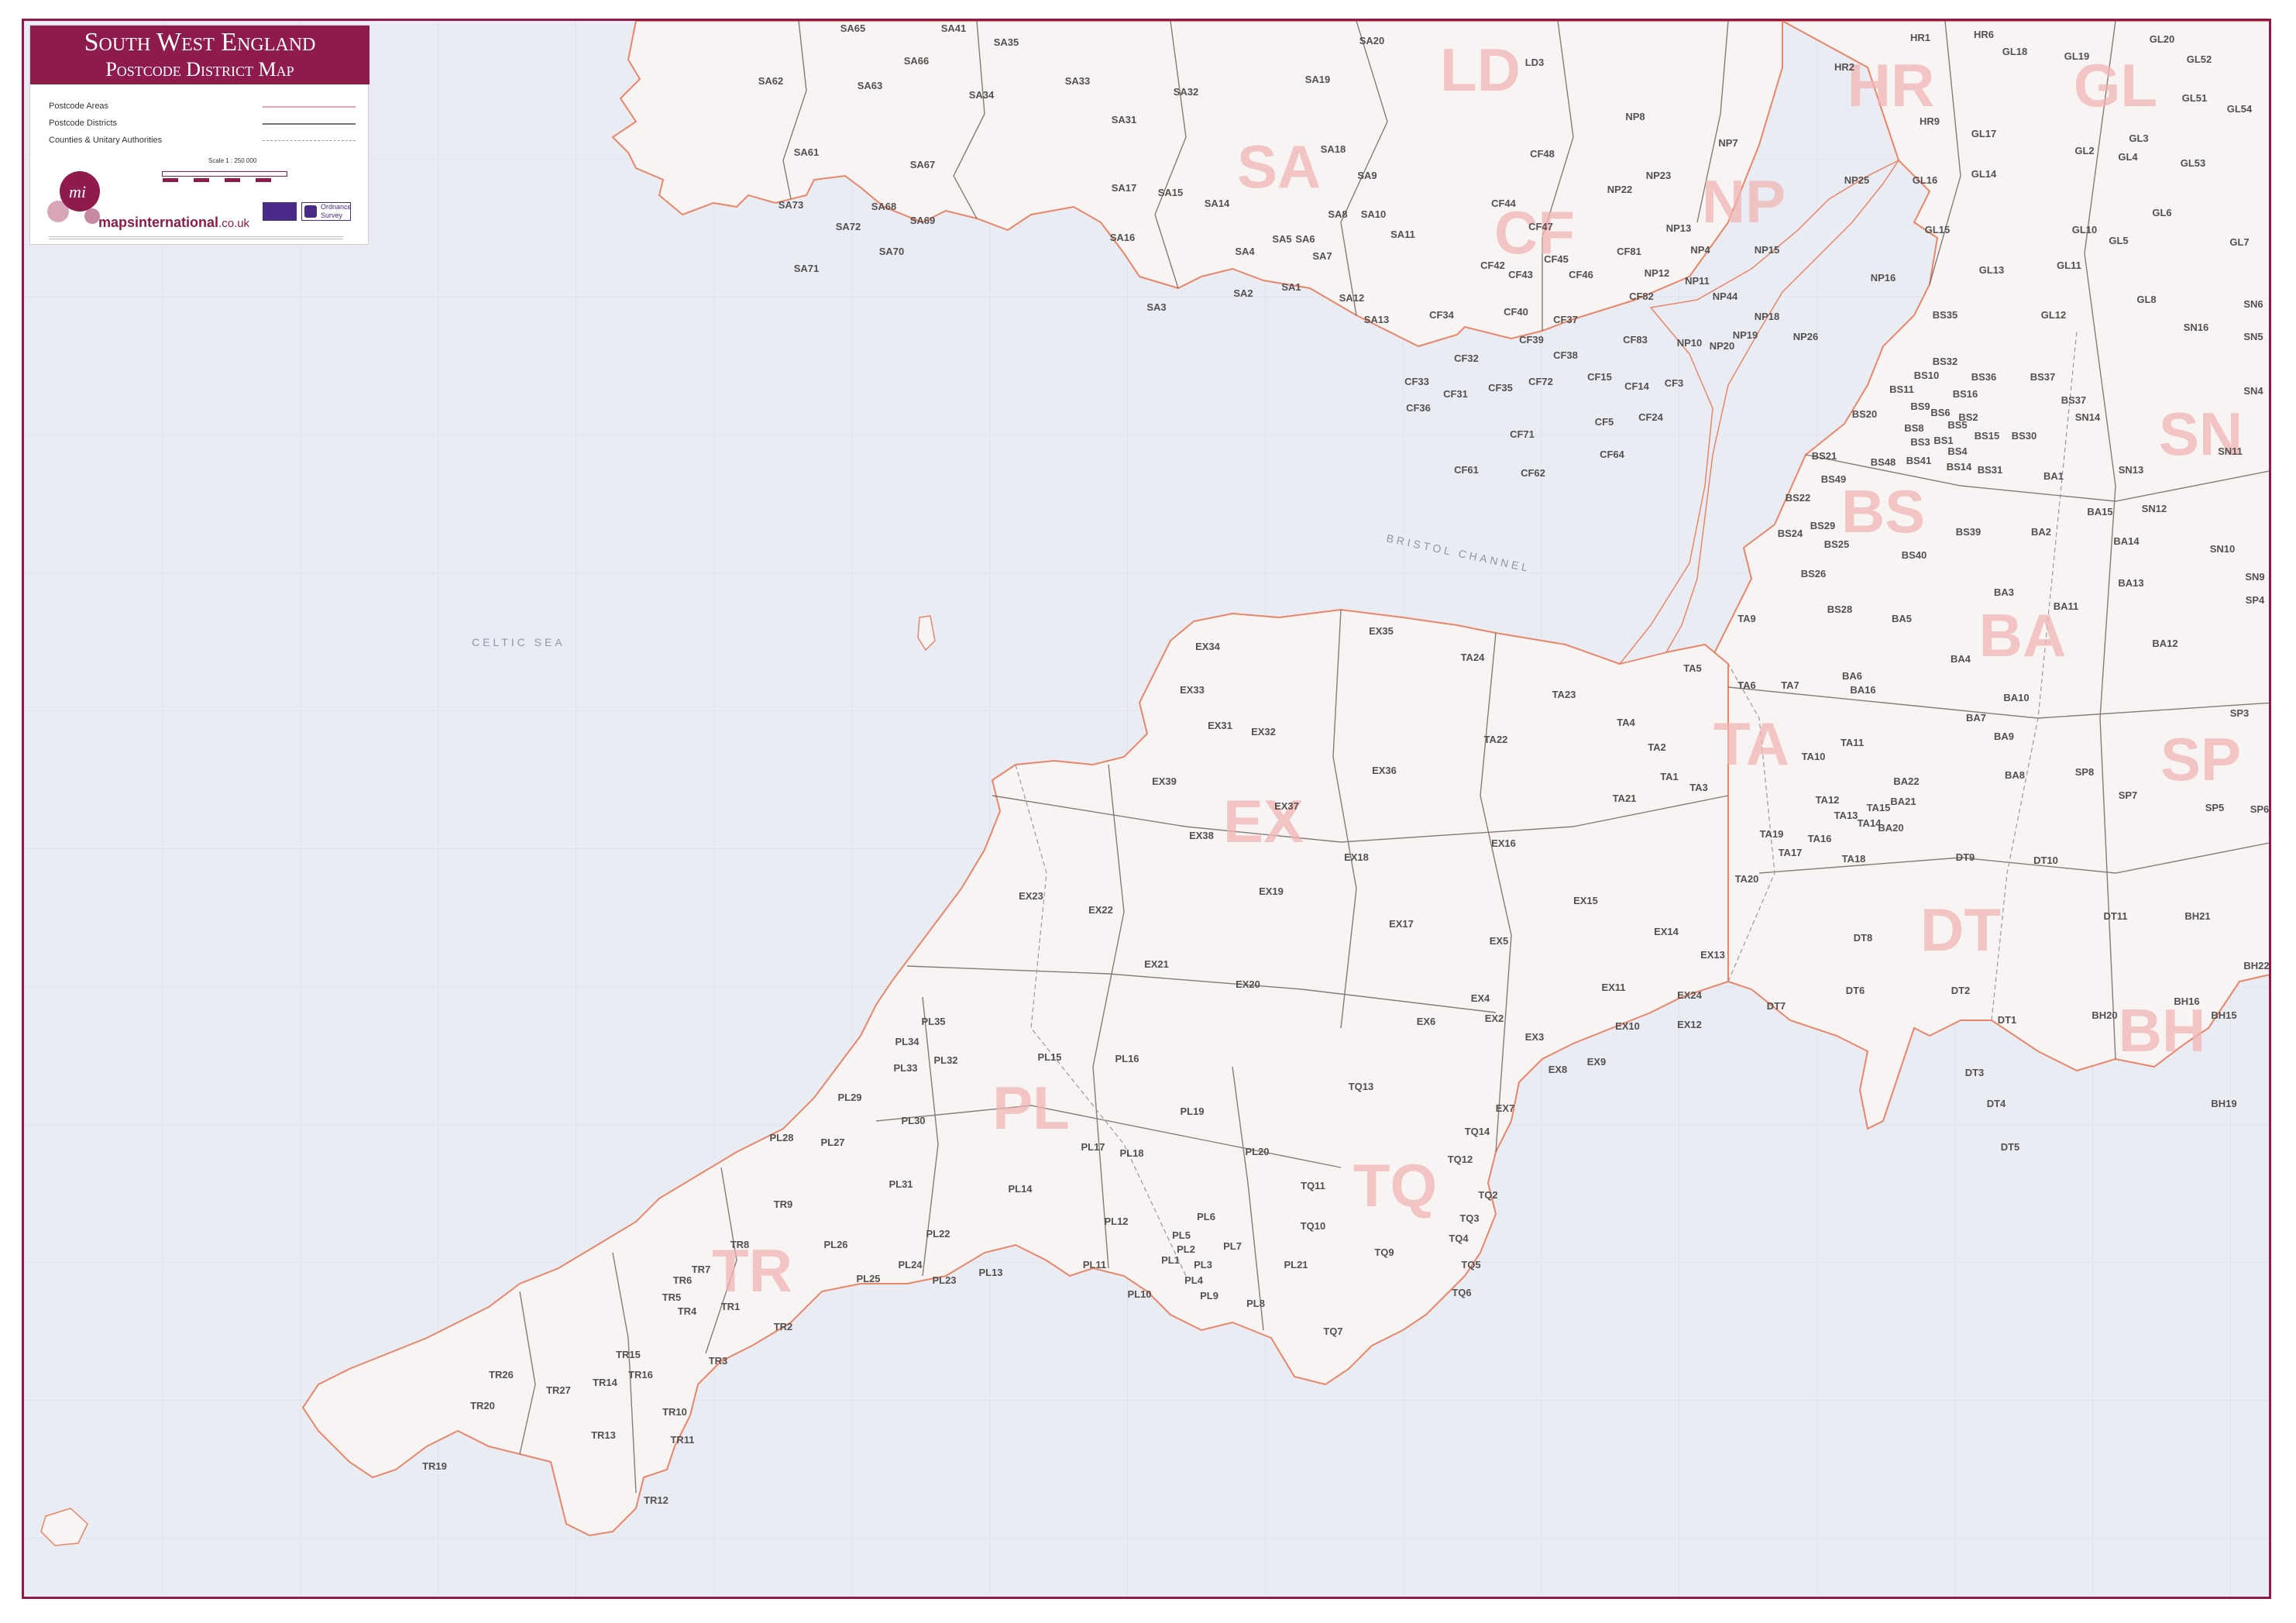 The width and height of the screenshot is (2296, 1623). I want to click on postcode-district-label: BS5, so click(1957, 425).